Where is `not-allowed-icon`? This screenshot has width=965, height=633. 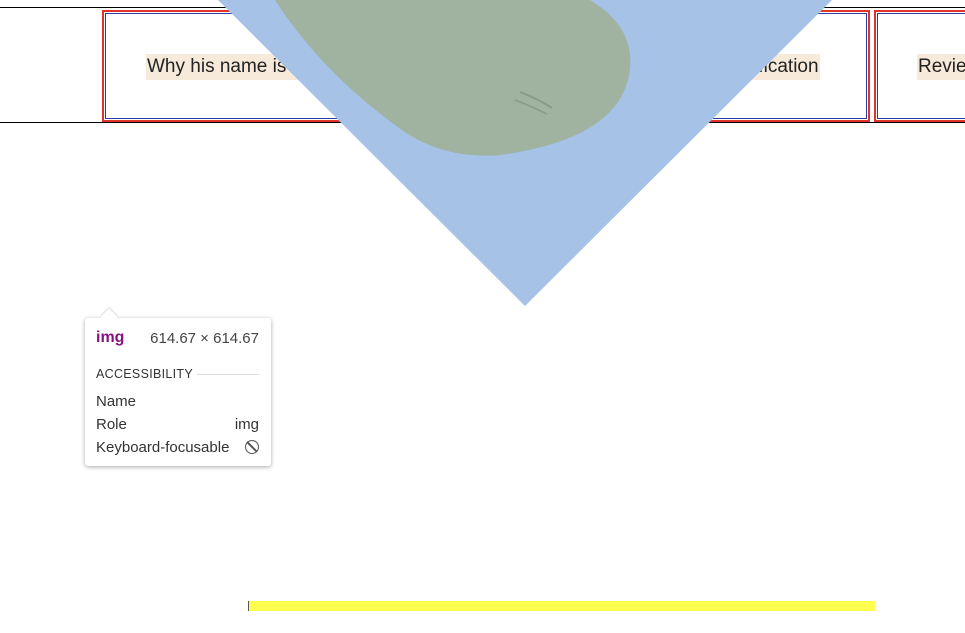 not-allowed-icon is located at coordinates (252, 447).